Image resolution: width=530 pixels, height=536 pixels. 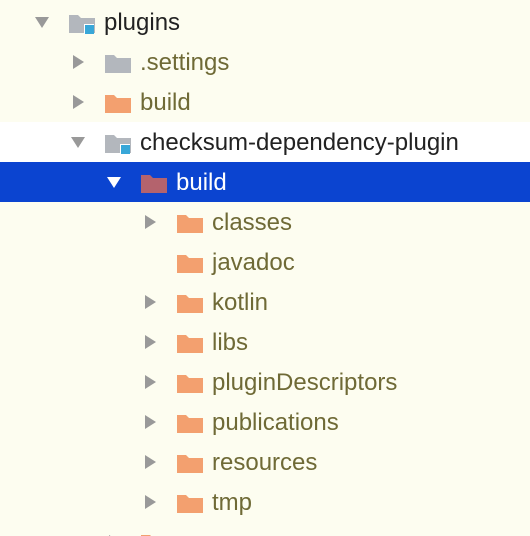 I want to click on tree-item-label: kotlin, so click(x=240, y=302).